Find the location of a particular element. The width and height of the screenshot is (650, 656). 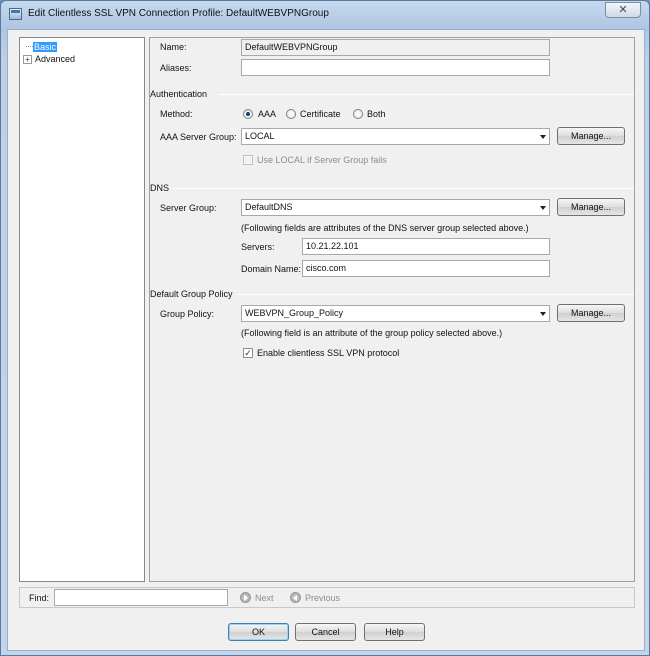

find-bar: Find: Next Previous is located at coordinates (327, 597).